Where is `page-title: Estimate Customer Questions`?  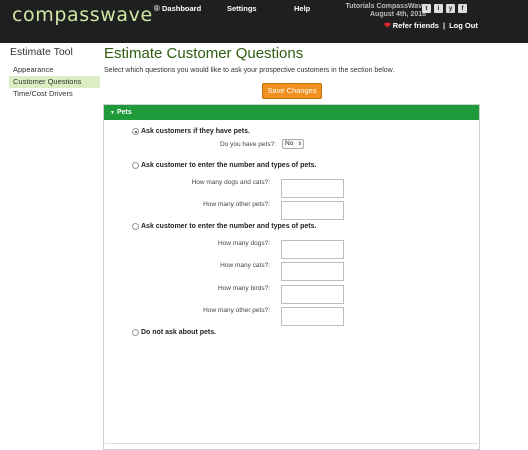
page-title: Estimate Customer Questions is located at coordinates (204, 53).